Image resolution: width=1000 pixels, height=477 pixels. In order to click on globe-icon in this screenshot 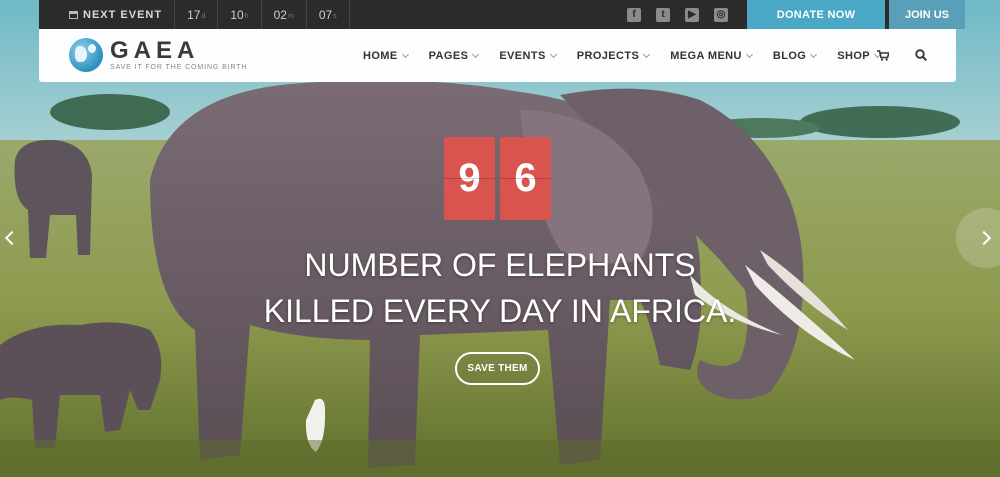, I will do `click(86, 55)`.